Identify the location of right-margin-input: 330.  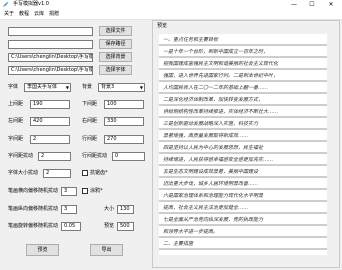
(124, 121).